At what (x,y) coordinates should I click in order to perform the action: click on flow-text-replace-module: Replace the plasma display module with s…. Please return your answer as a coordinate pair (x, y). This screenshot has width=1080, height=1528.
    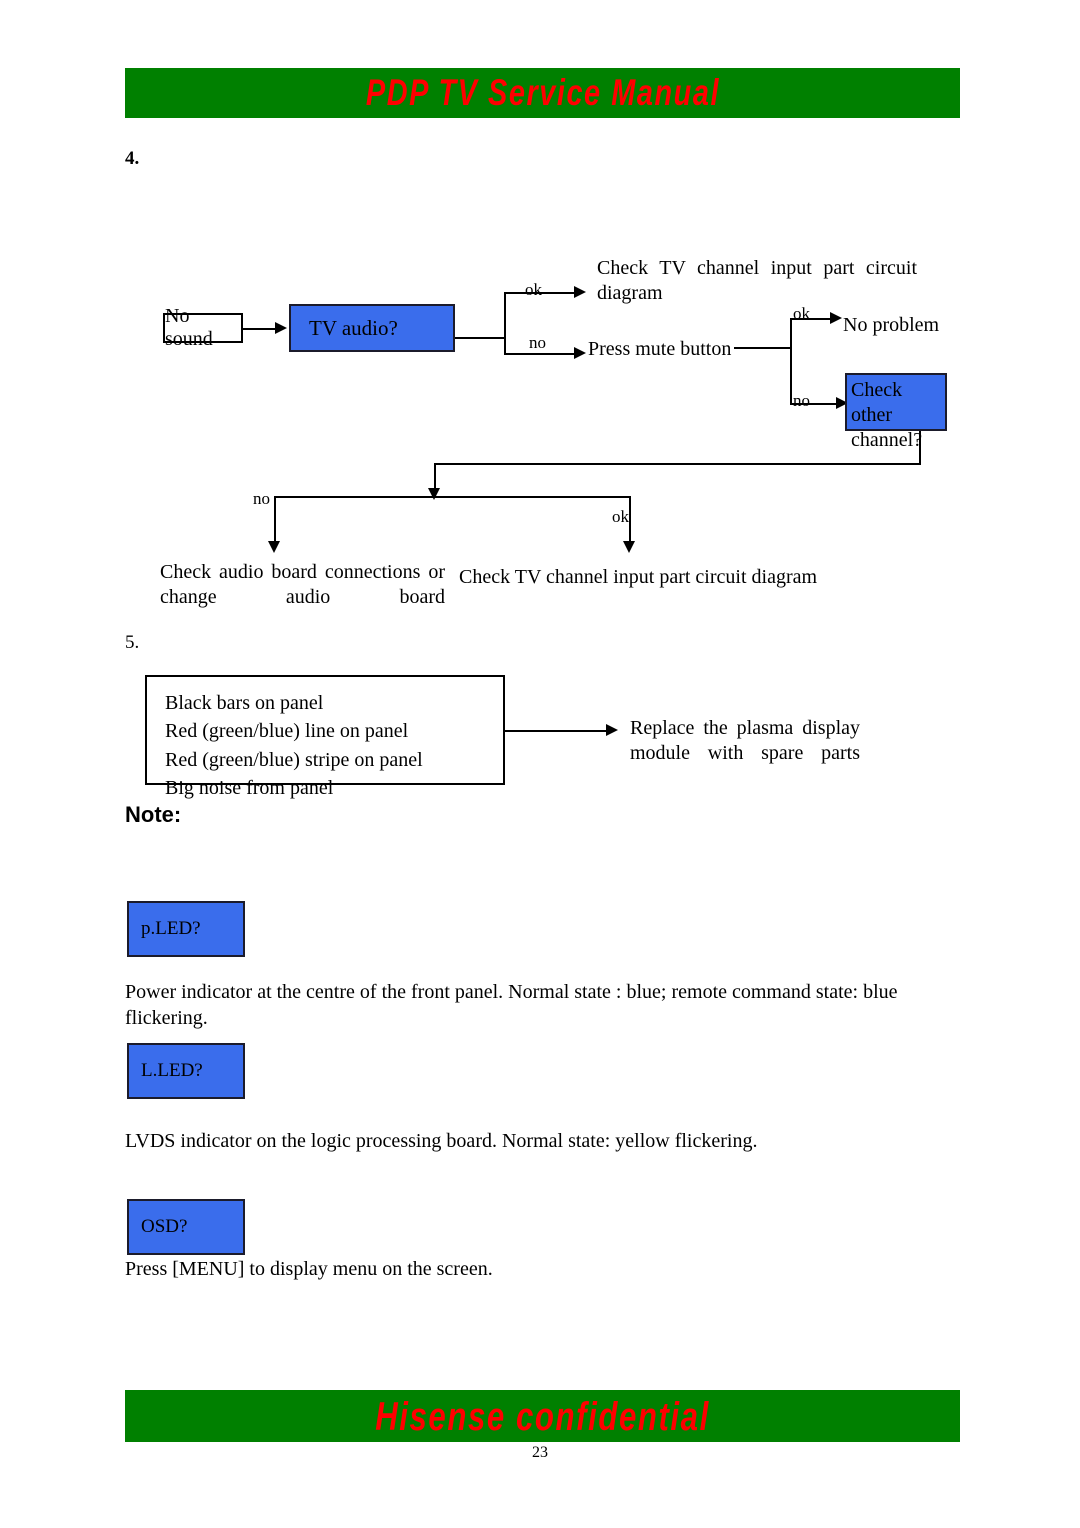
    Looking at the image, I should click on (745, 740).